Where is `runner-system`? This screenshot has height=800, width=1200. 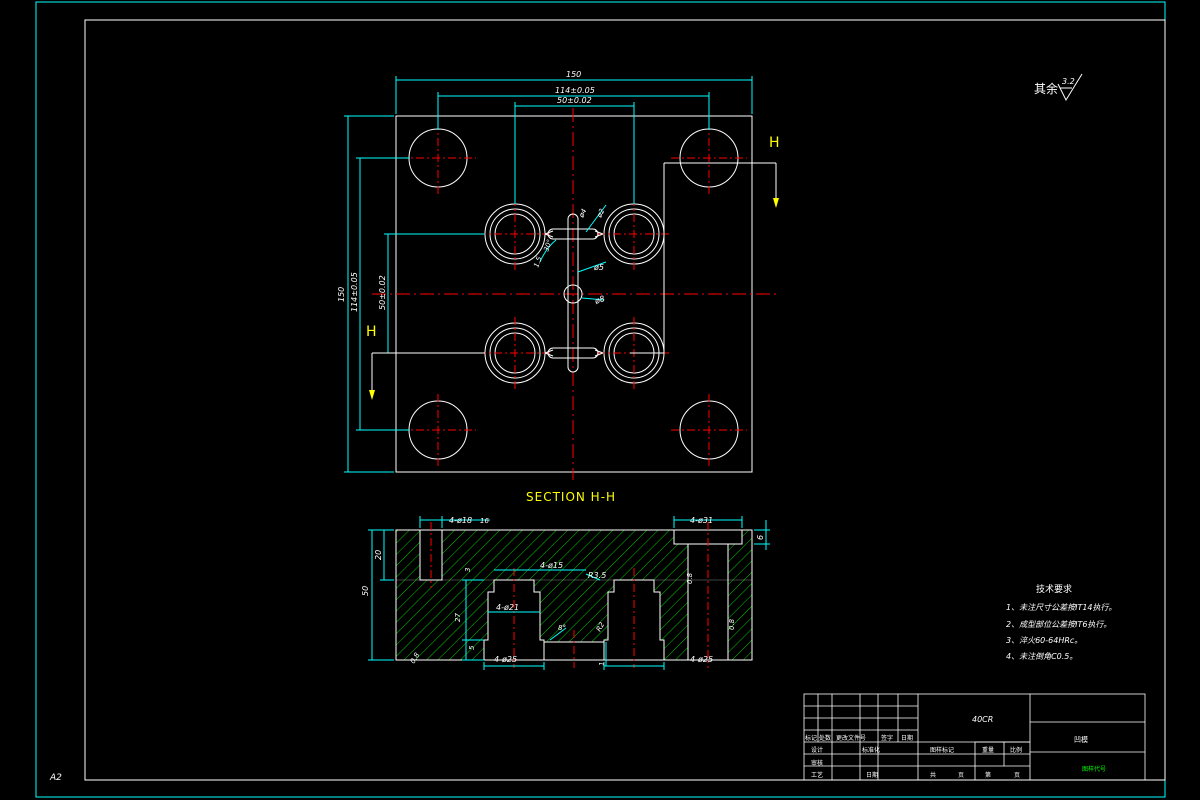
runner-system is located at coordinates (574, 293).